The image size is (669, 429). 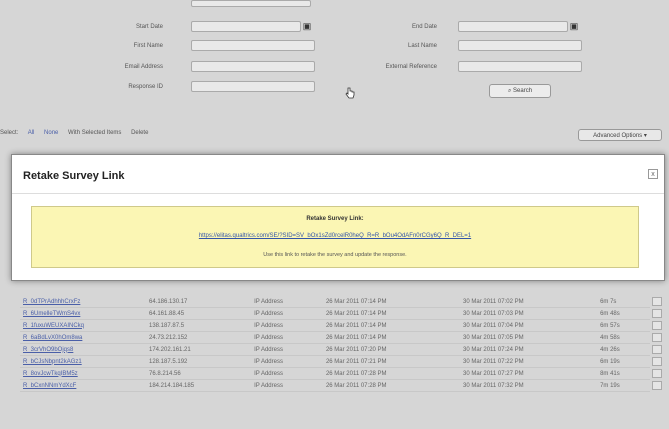 What do you see at coordinates (83, 302) in the screenshot?
I see `response-id-cell: R_0dTPrAdhhhCrxFz` at bounding box center [83, 302].